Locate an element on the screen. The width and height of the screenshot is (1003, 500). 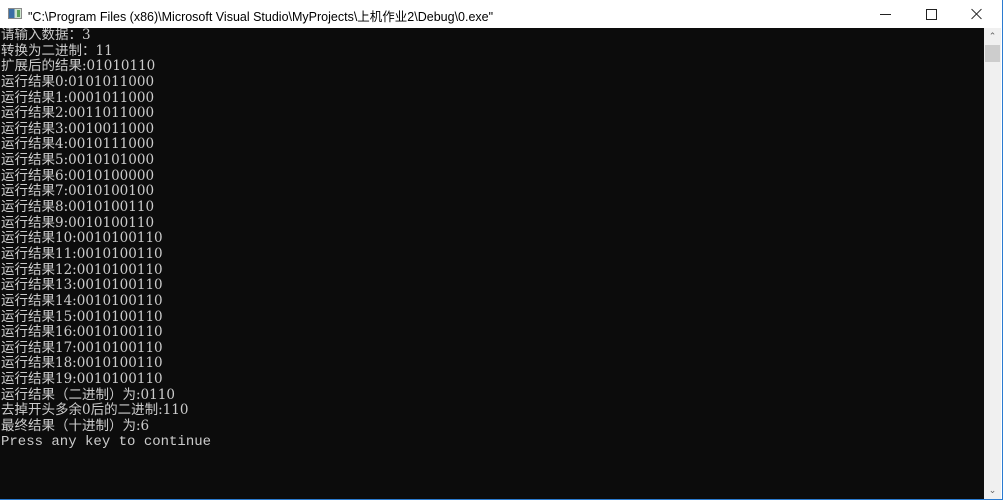
console-line: 最终结果（十进制）为:6 is located at coordinates (75, 426).